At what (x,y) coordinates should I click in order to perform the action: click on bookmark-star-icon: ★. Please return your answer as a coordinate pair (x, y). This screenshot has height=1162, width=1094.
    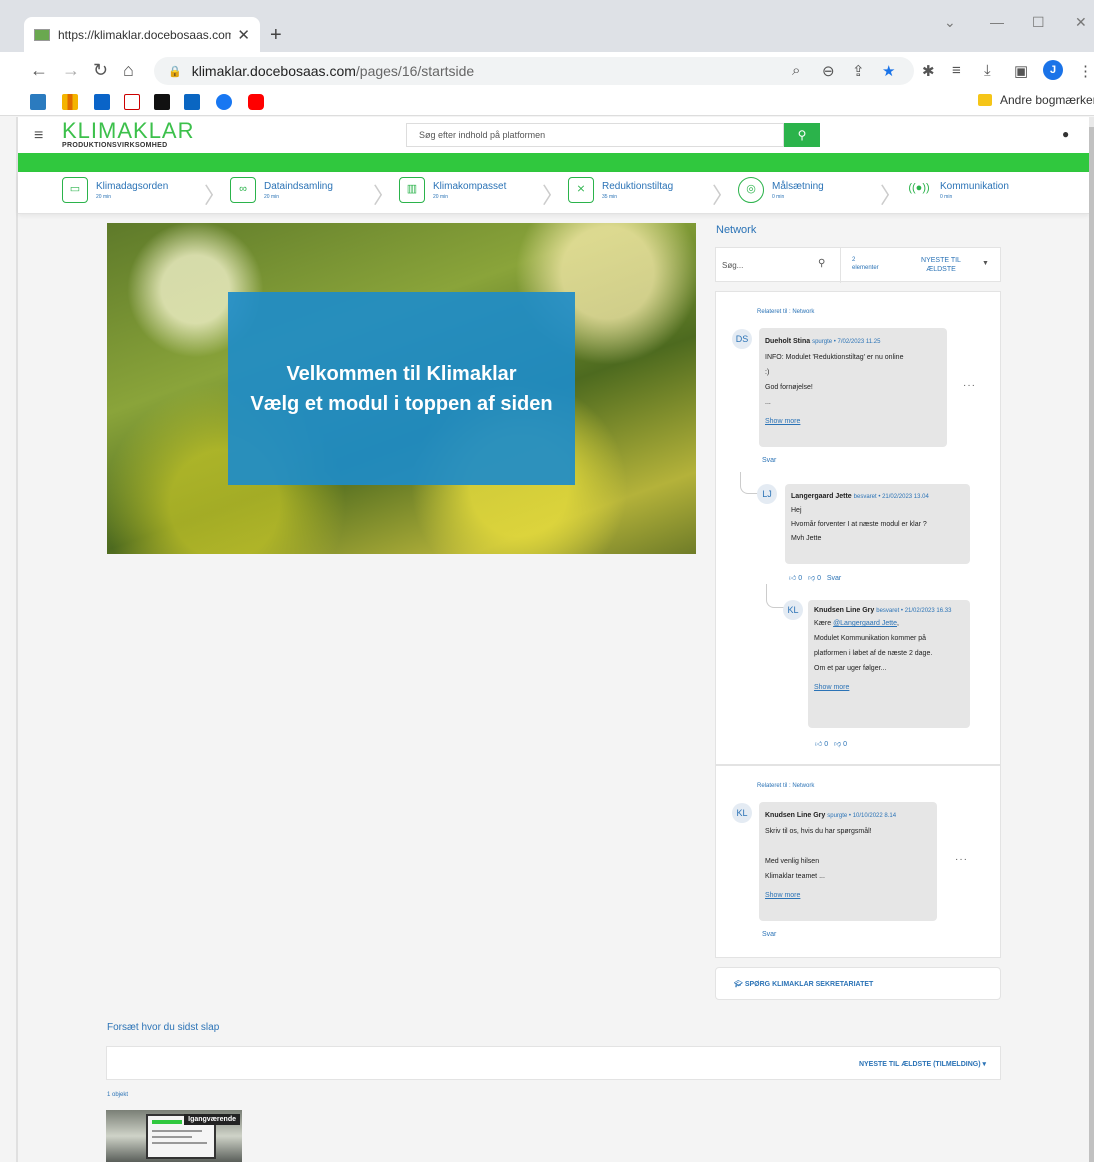
    Looking at the image, I should click on (888, 71).